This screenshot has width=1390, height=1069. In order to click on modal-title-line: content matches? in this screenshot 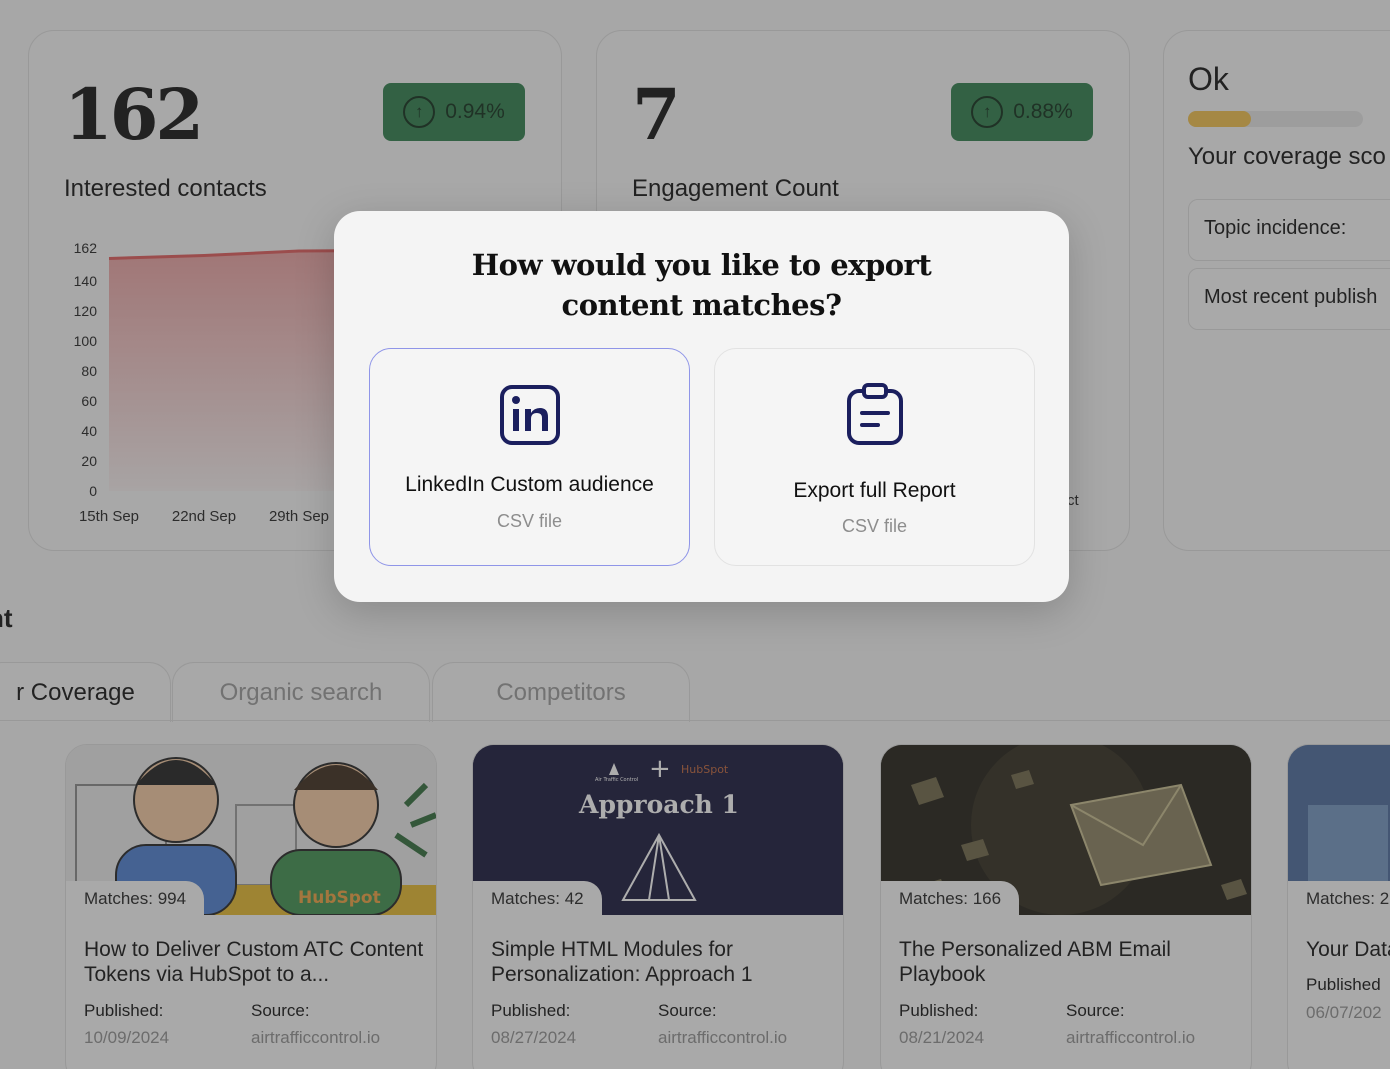, I will do `click(701, 305)`.